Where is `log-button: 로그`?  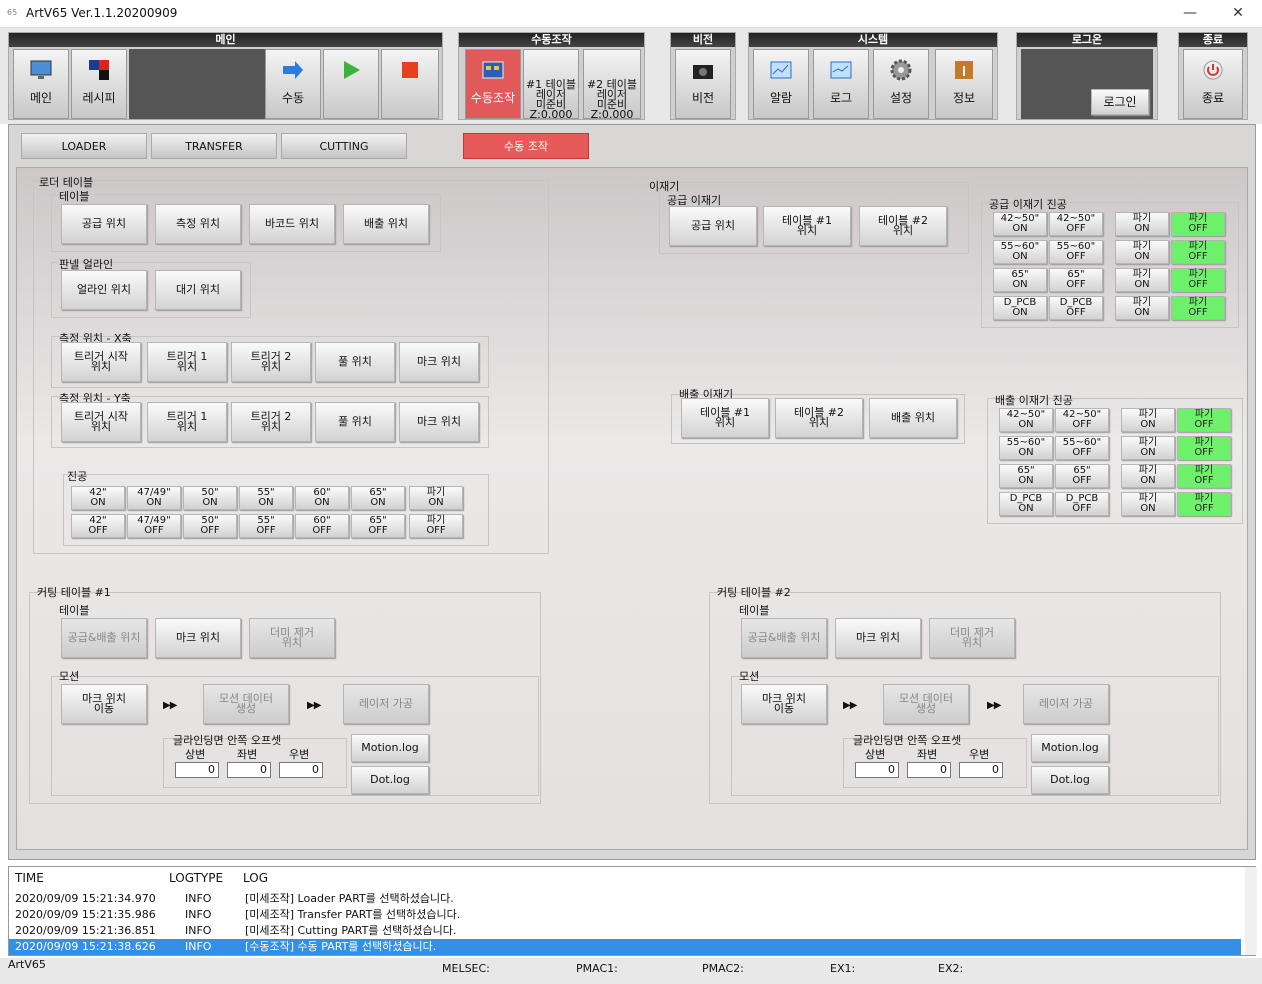 log-button: 로그 is located at coordinates (841, 84).